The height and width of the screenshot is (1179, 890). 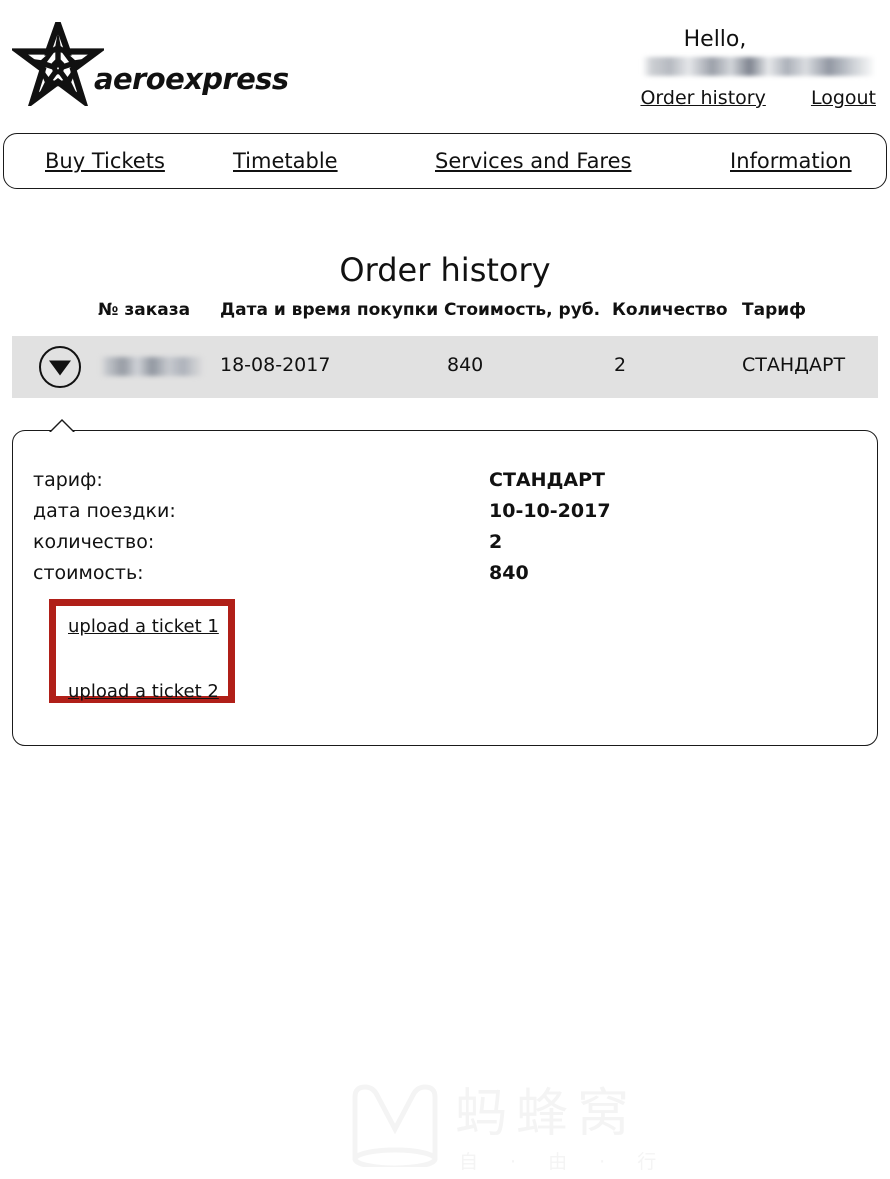 I want to click on cell-purchase-date: 18-08-2017, so click(x=275, y=365).